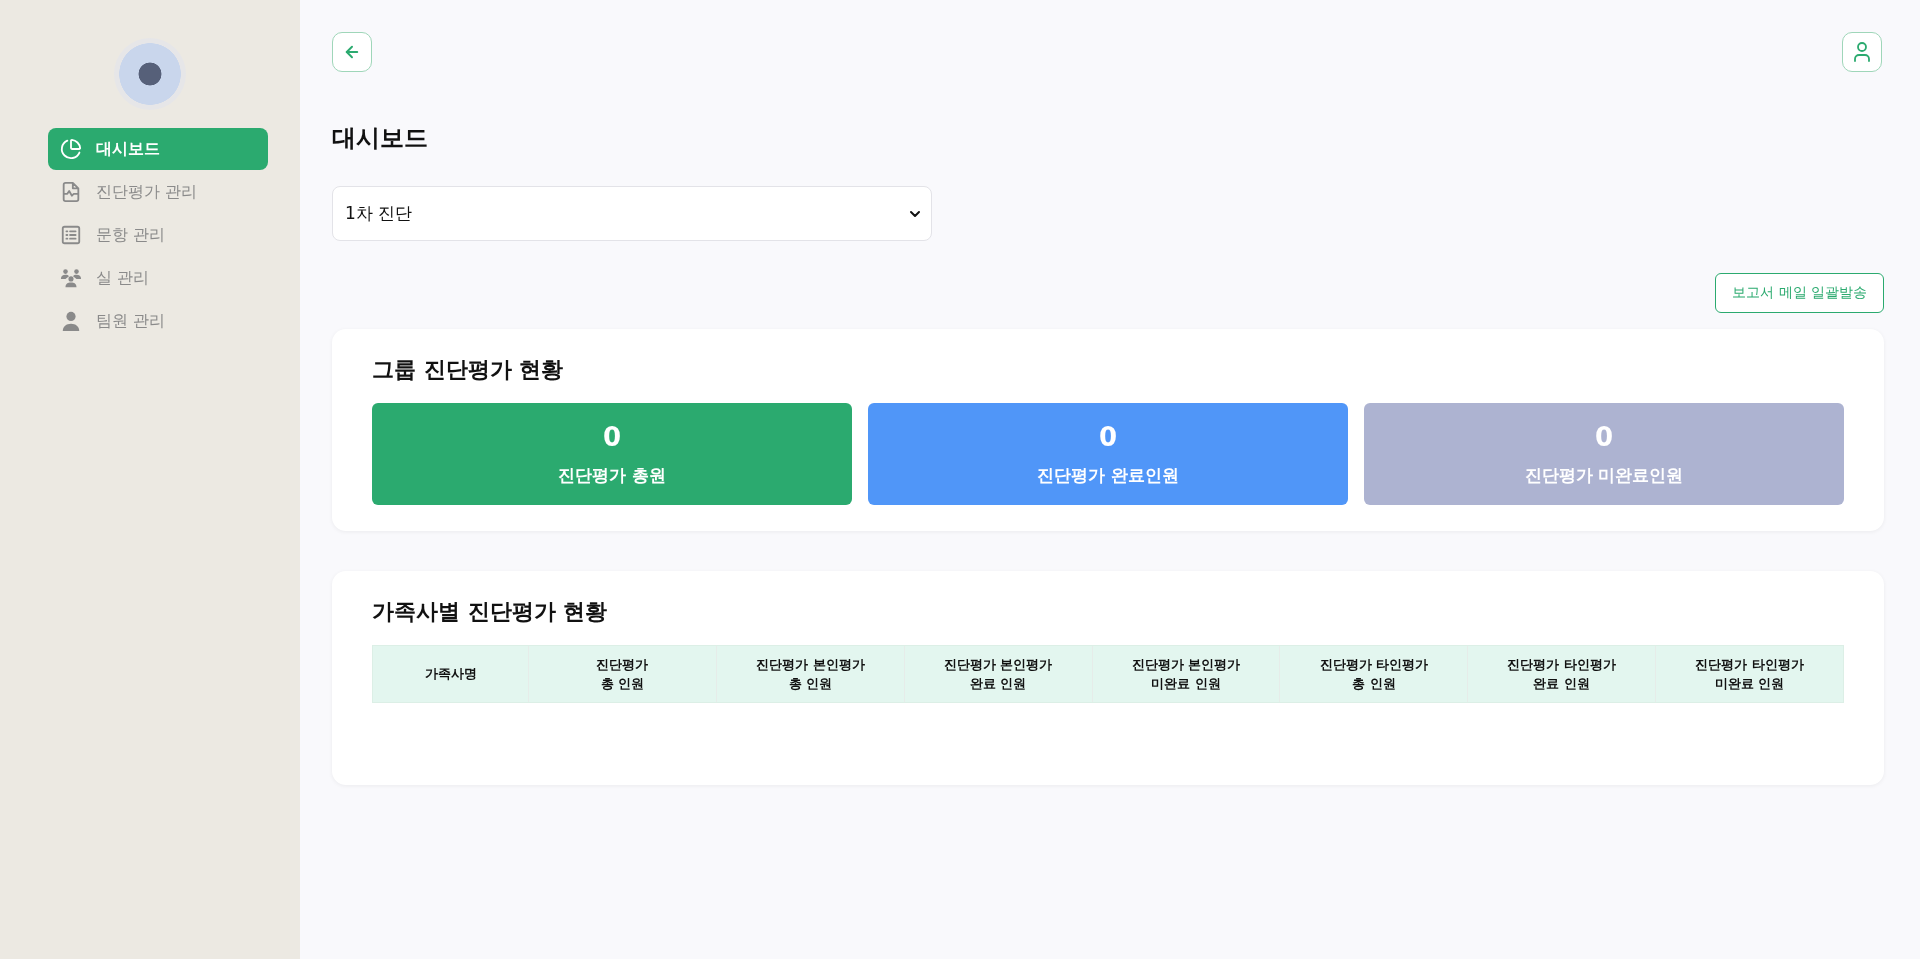 The image size is (1920, 959). Describe the element at coordinates (1862, 52) in the screenshot. I see `profile-button` at that location.